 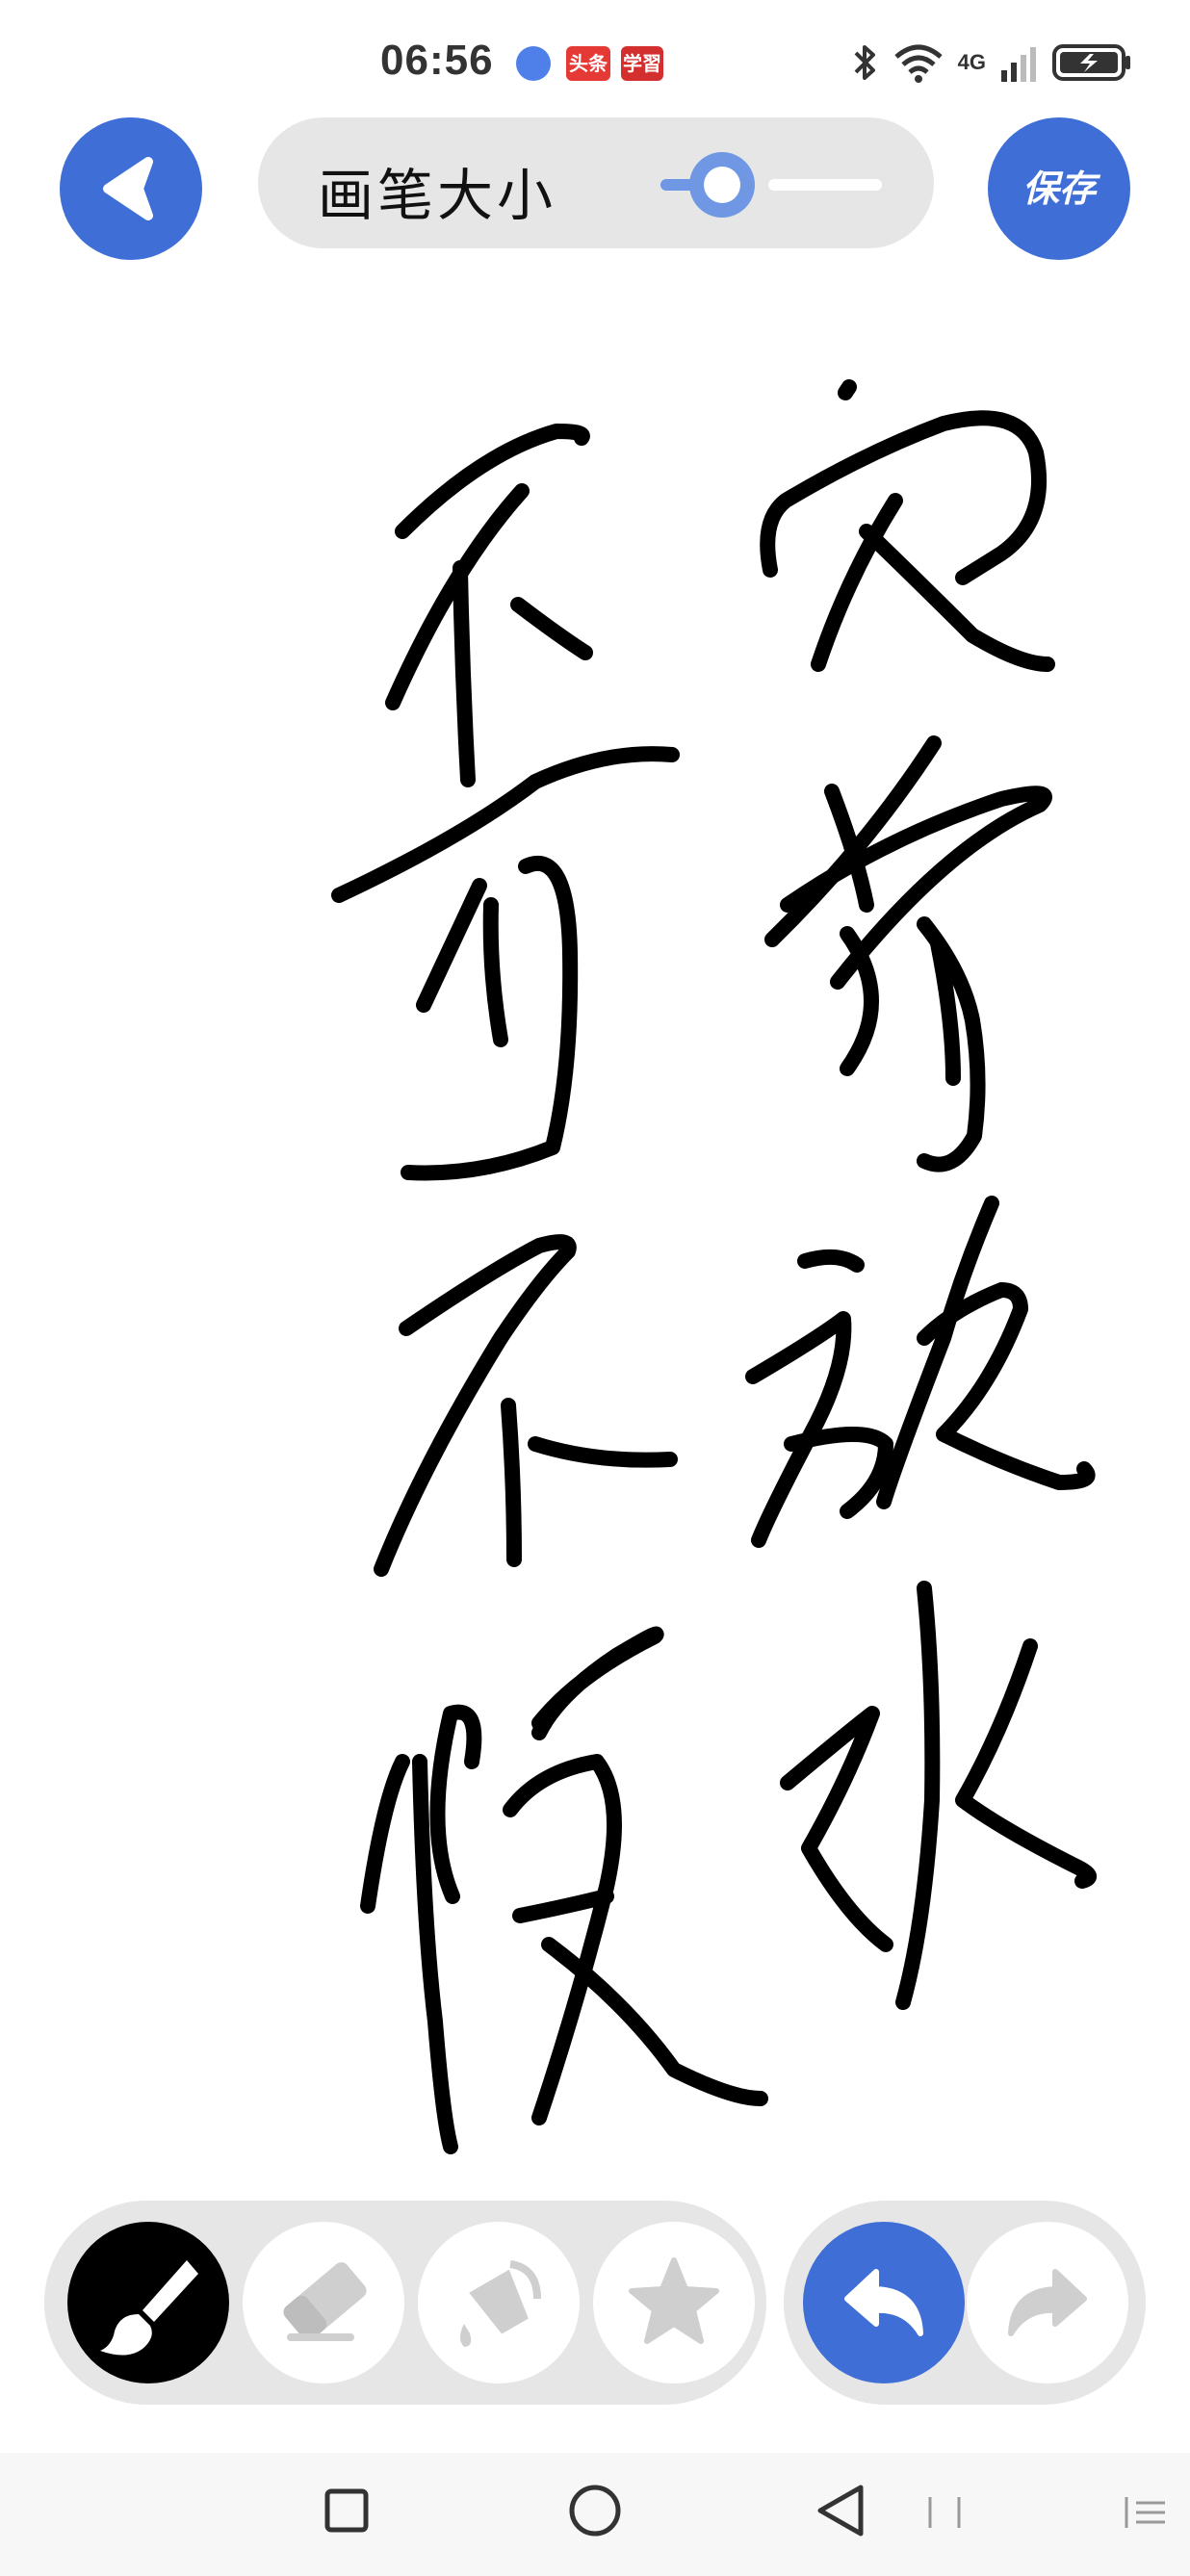 I want to click on redo-button, so click(x=1047, y=2302).